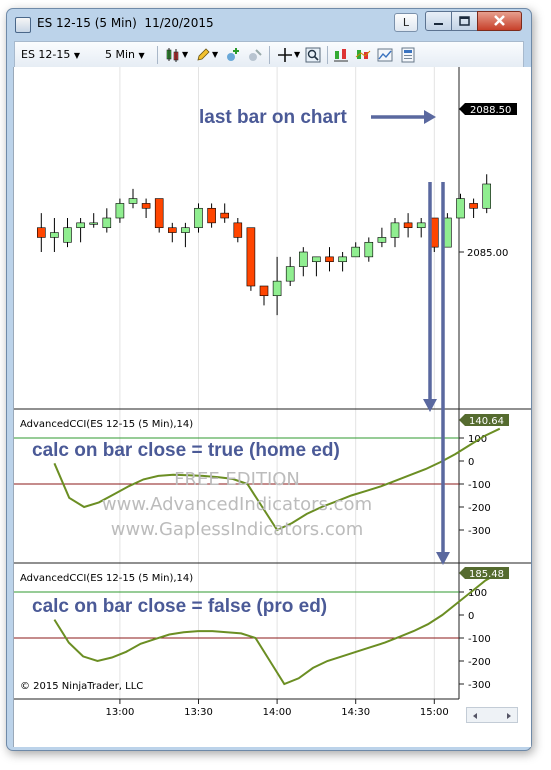 The image size is (551, 770). I want to click on cci-home-value-marker: 140.64, so click(484, 420).